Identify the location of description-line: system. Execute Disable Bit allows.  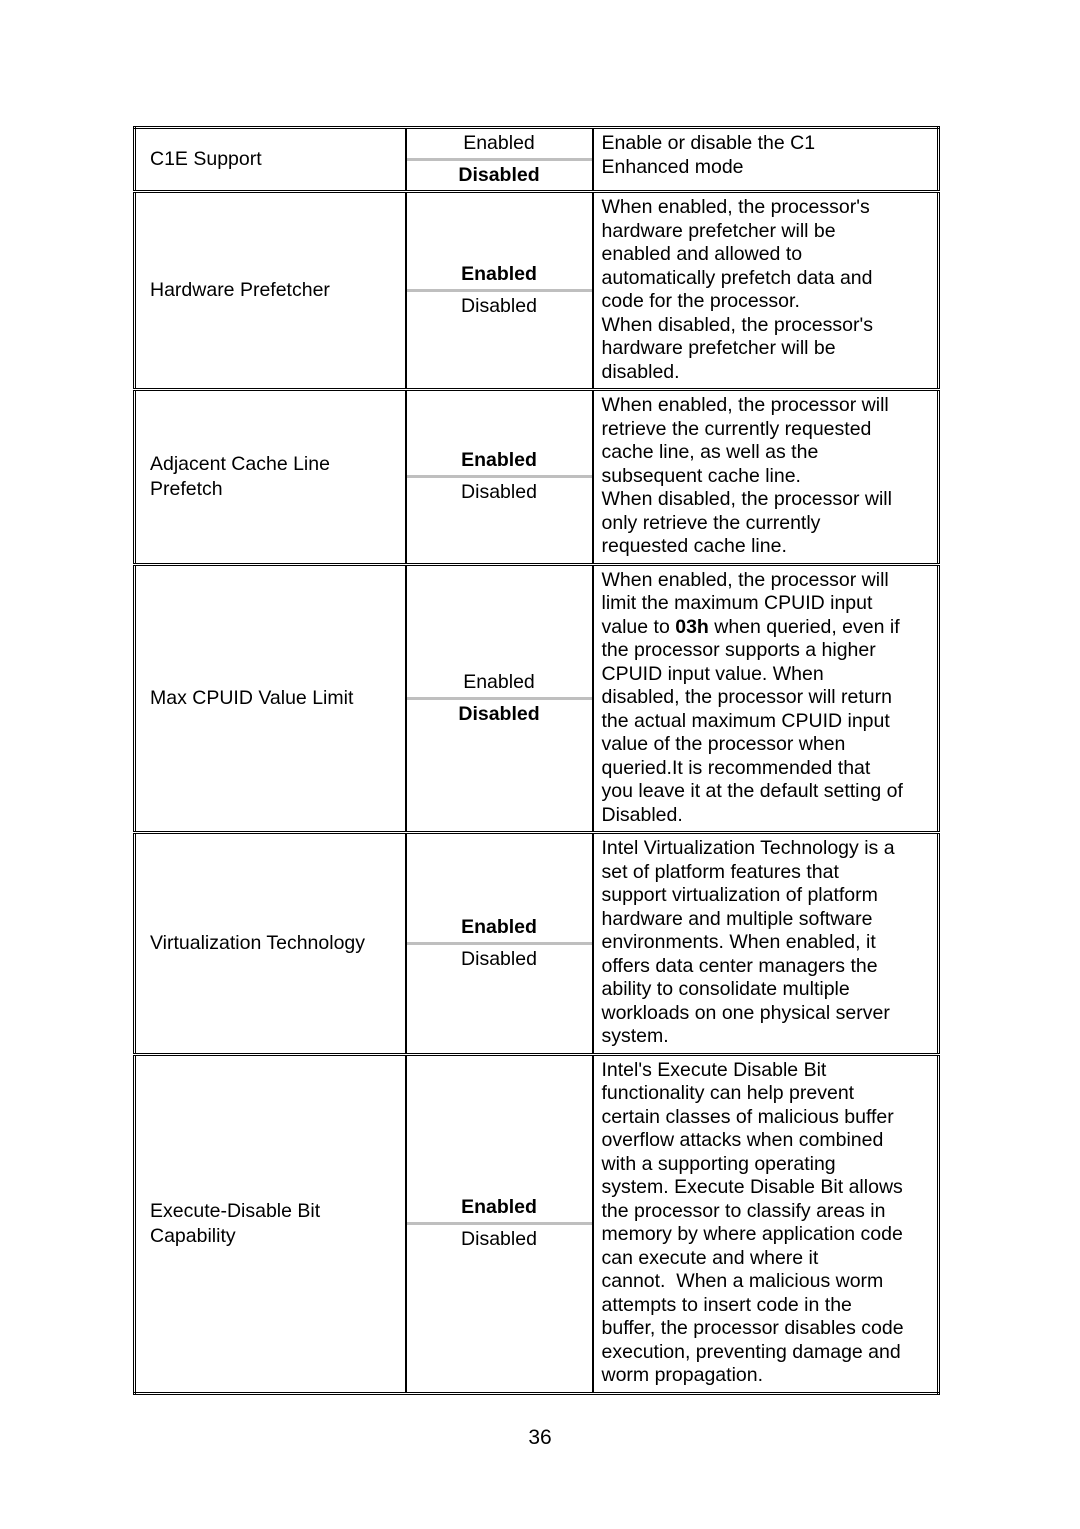
(752, 1187).